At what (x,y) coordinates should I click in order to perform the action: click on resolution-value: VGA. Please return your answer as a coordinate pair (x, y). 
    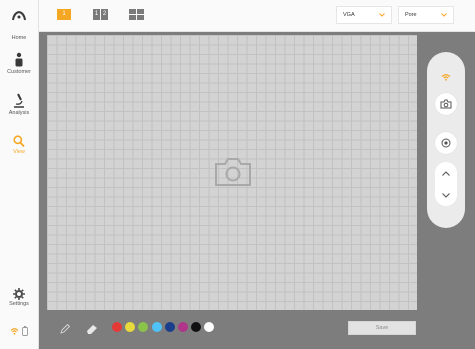
    Looking at the image, I should click on (349, 15).